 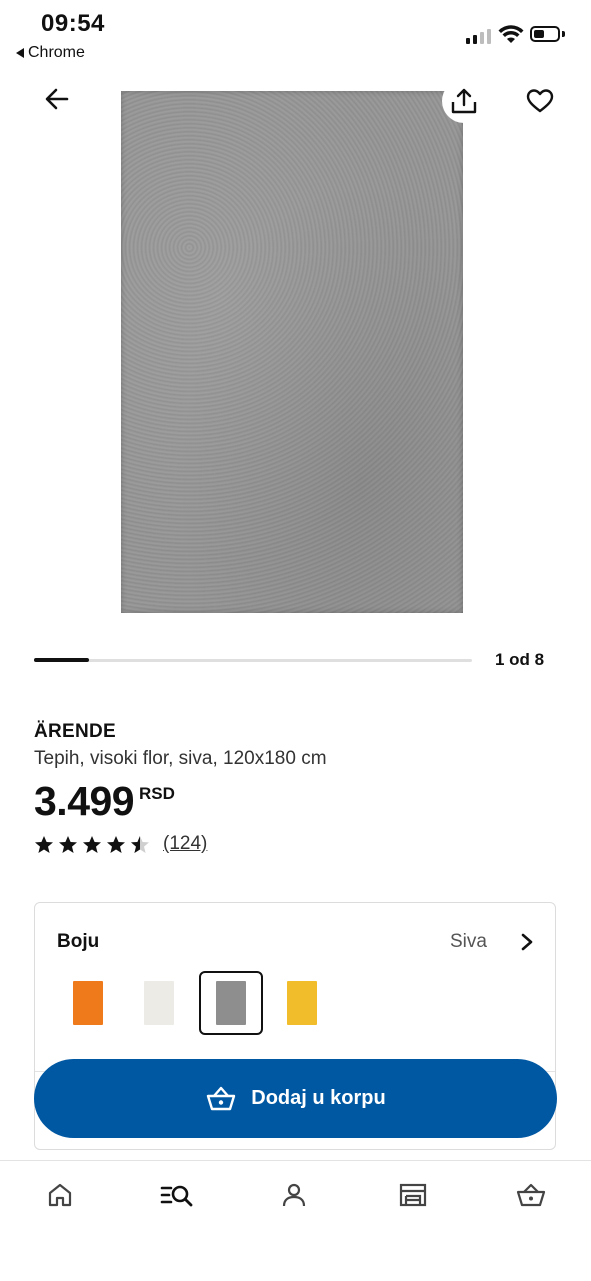 I want to click on battery-tip, so click(x=563, y=34).